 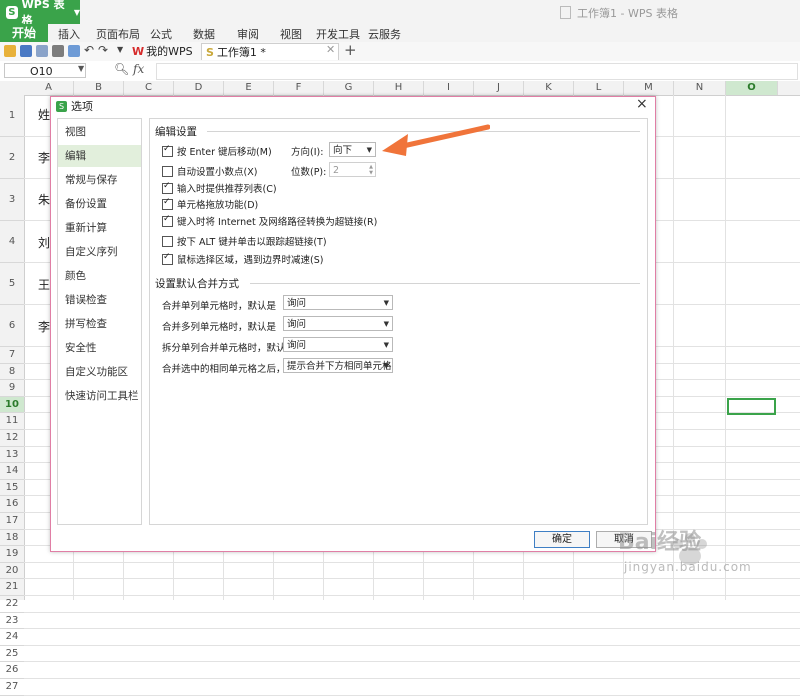 I want to click on chevron-down-icon: ▼, so click(x=81, y=68).